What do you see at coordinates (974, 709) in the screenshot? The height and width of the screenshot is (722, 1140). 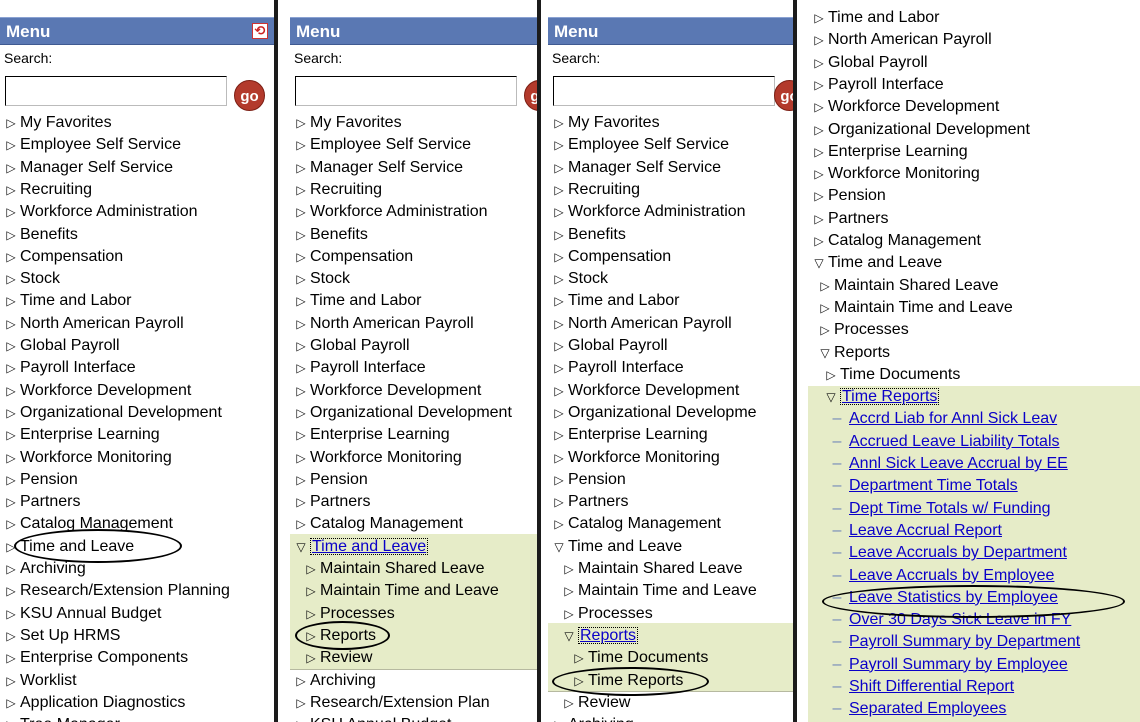 I see `menu-item: – Separated Employees` at bounding box center [974, 709].